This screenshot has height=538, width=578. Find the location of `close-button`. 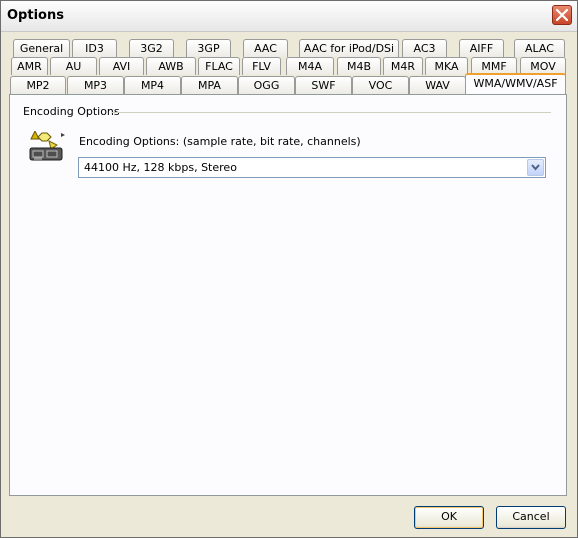

close-button is located at coordinates (562, 15).